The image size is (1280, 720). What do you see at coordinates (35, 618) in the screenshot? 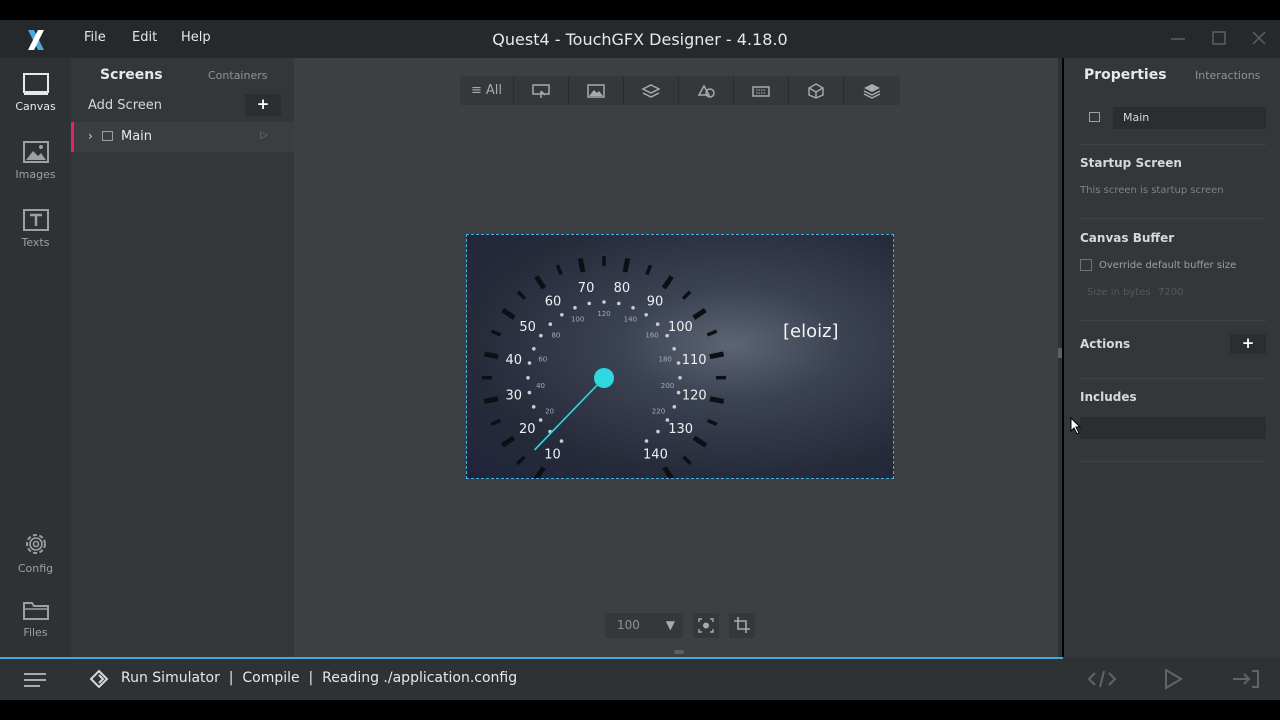
I see `rail-files: Files` at bounding box center [35, 618].